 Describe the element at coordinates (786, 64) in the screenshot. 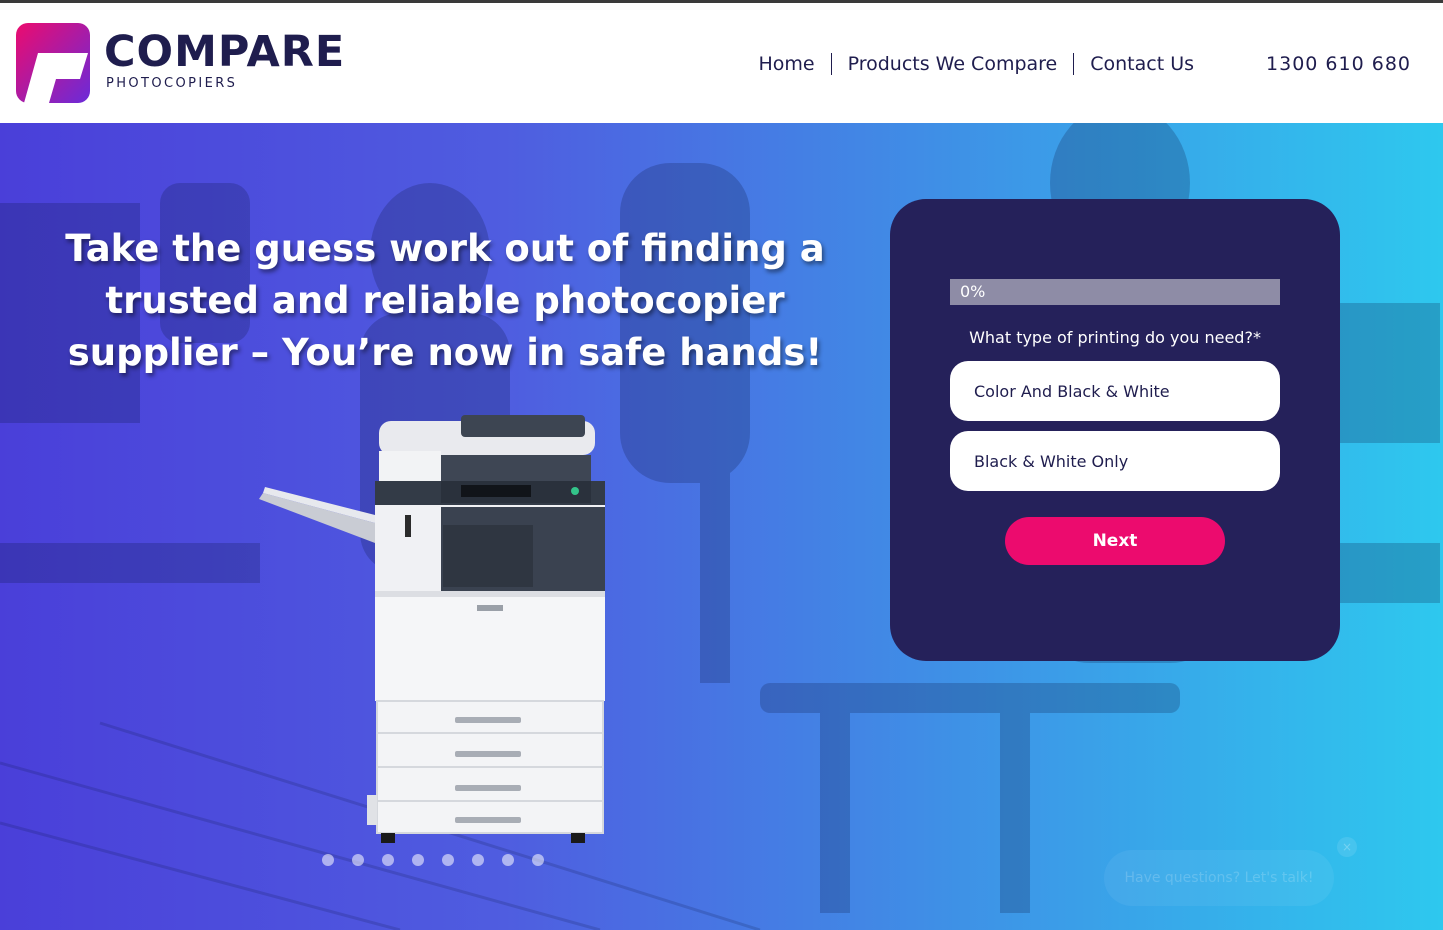

I see `nav-home: Home` at that location.